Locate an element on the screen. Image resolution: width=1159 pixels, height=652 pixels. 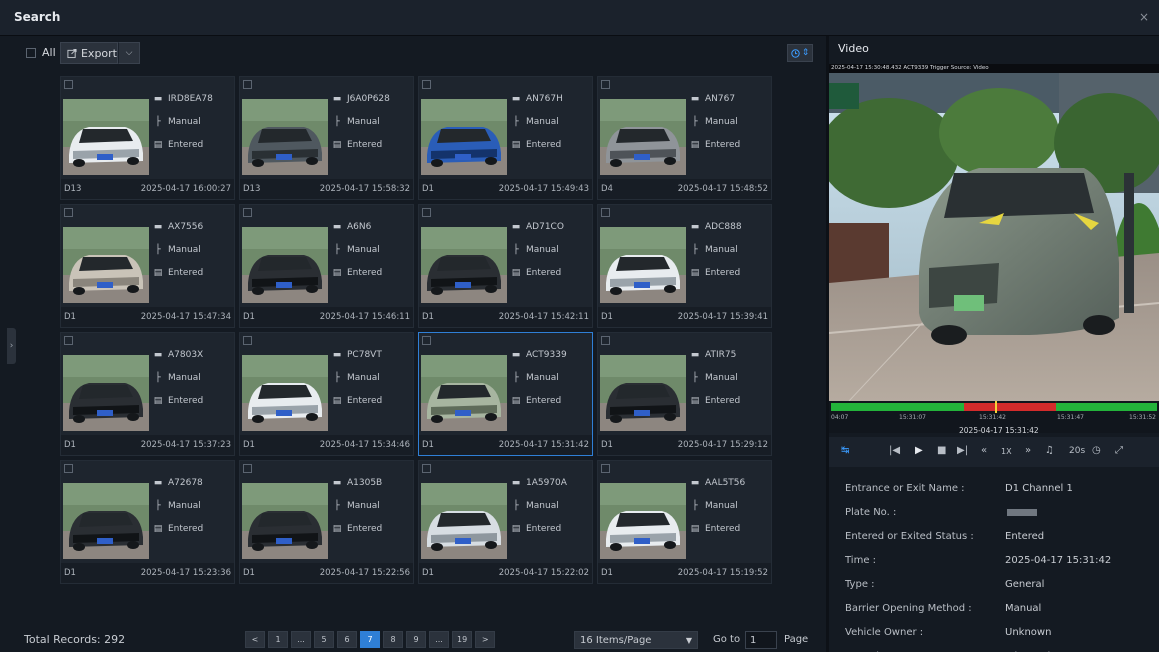
volume-icon: ♫ is located at coordinates (1049, 450).